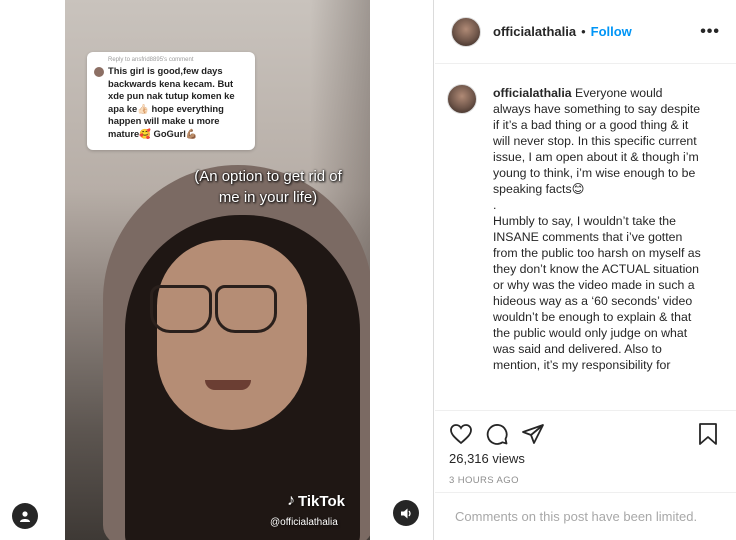 The width and height of the screenshot is (736, 540). I want to click on tiktok-username: @officialathalia, so click(304, 522).